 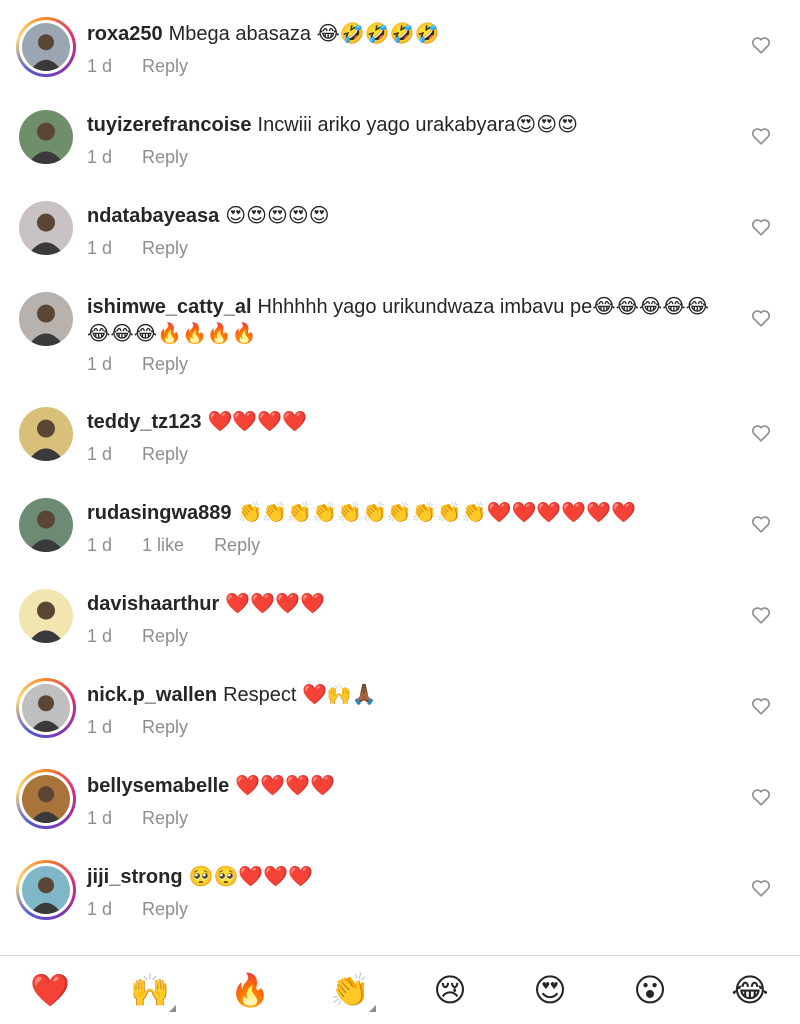 What do you see at coordinates (550, 990) in the screenshot?
I see `reaction-heart-eyes-icon: 😍` at bounding box center [550, 990].